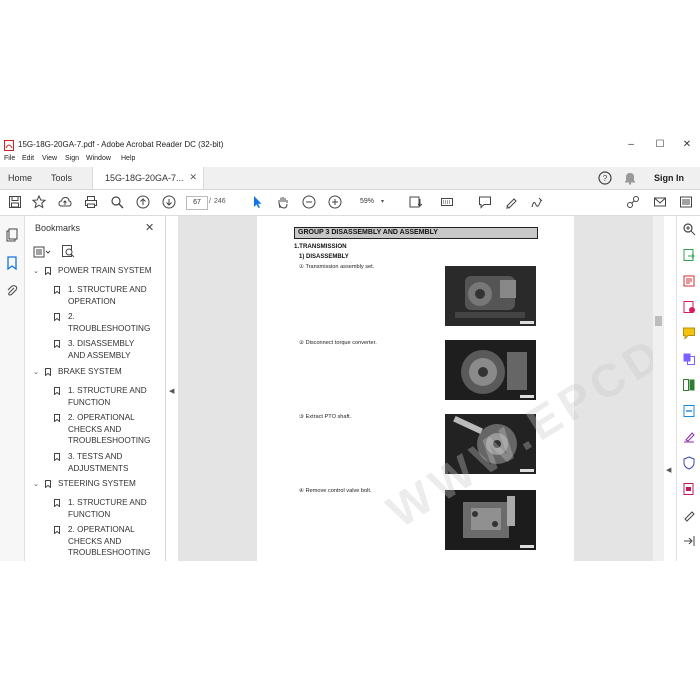 The height and width of the screenshot is (700, 700). I want to click on bookmark-item-power-train: POWER TRAIN SYSTEM, so click(105, 271).